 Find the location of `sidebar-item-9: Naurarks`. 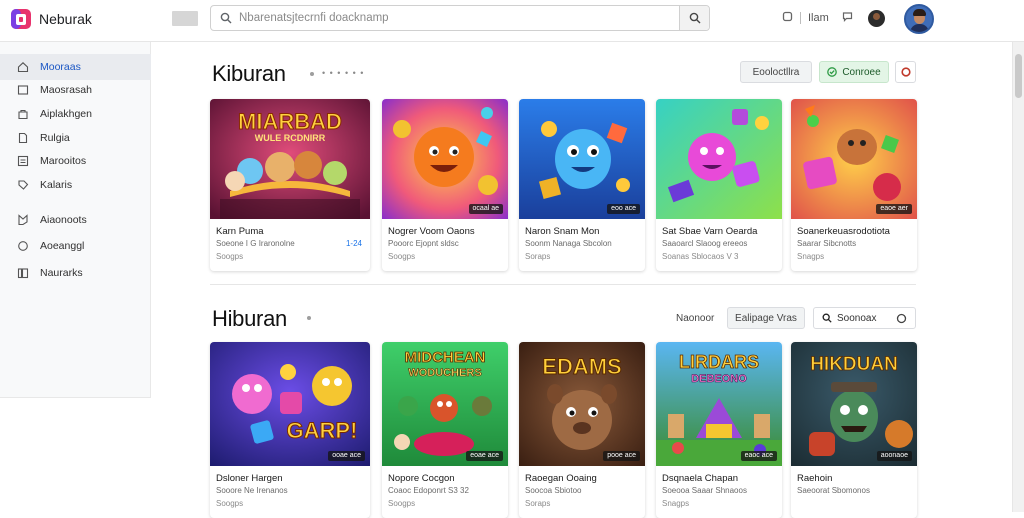

sidebar-item-9: Naurarks is located at coordinates (75, 273).